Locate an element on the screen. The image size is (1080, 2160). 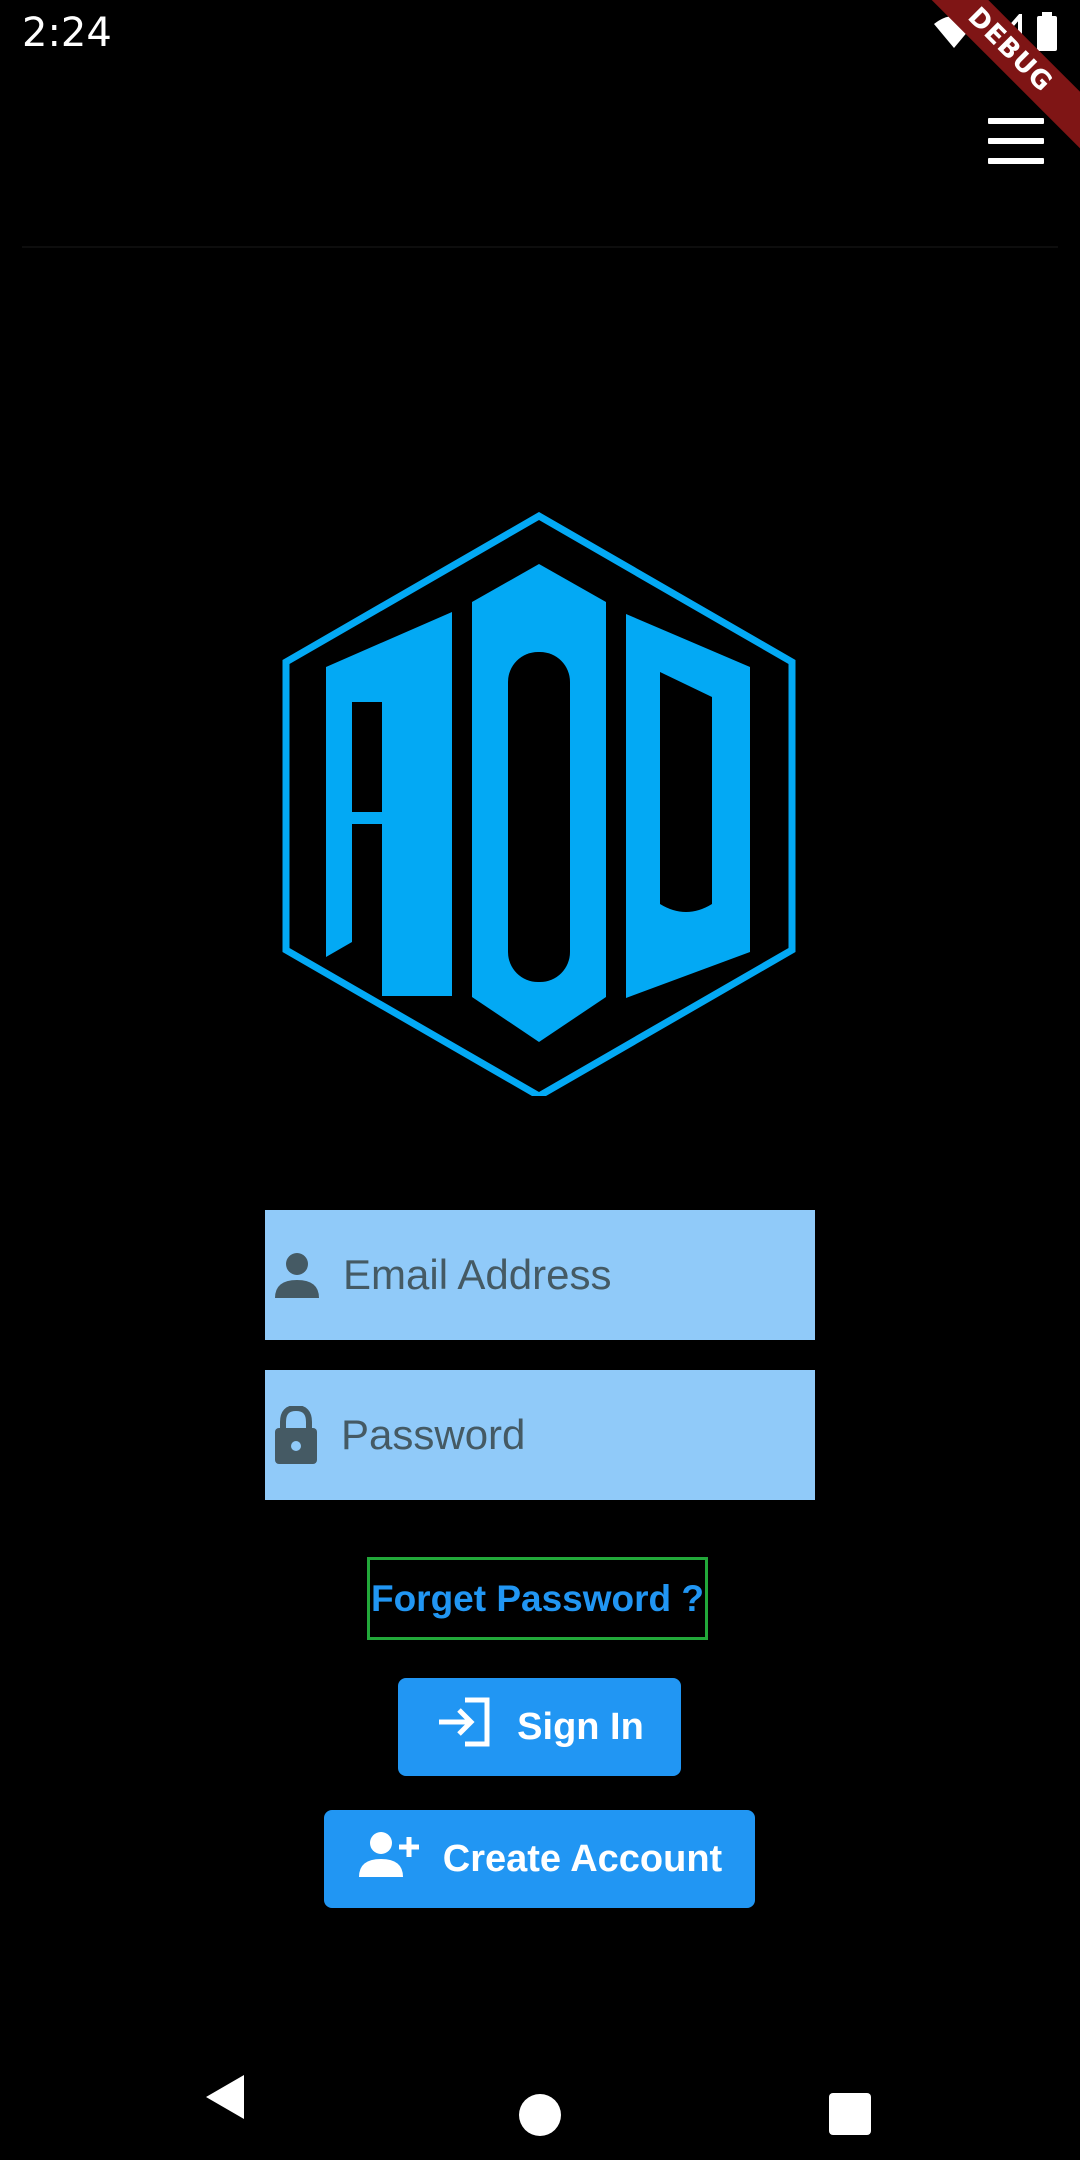
forget-password-link: Forget Password ? is located at coordinates (537, 1598).